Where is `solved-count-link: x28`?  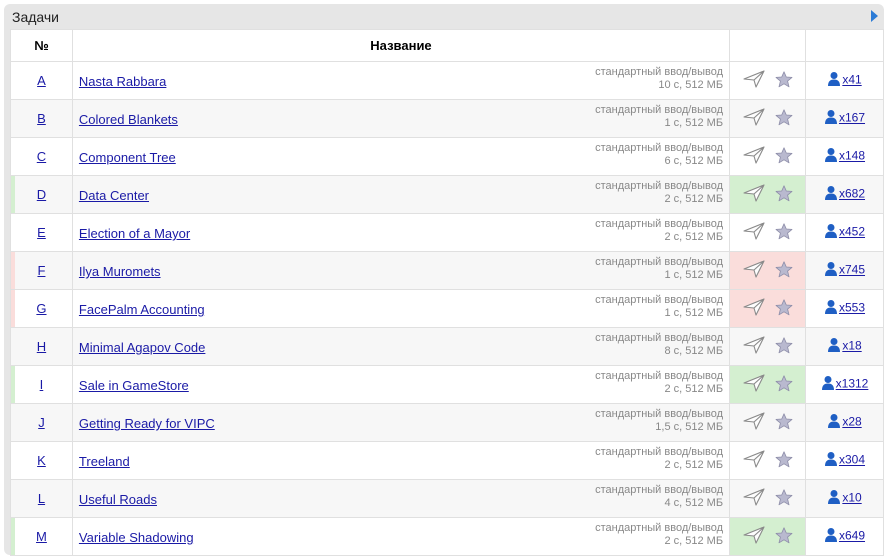
solved-count-link: x28 is located at coordinates (851, 422).